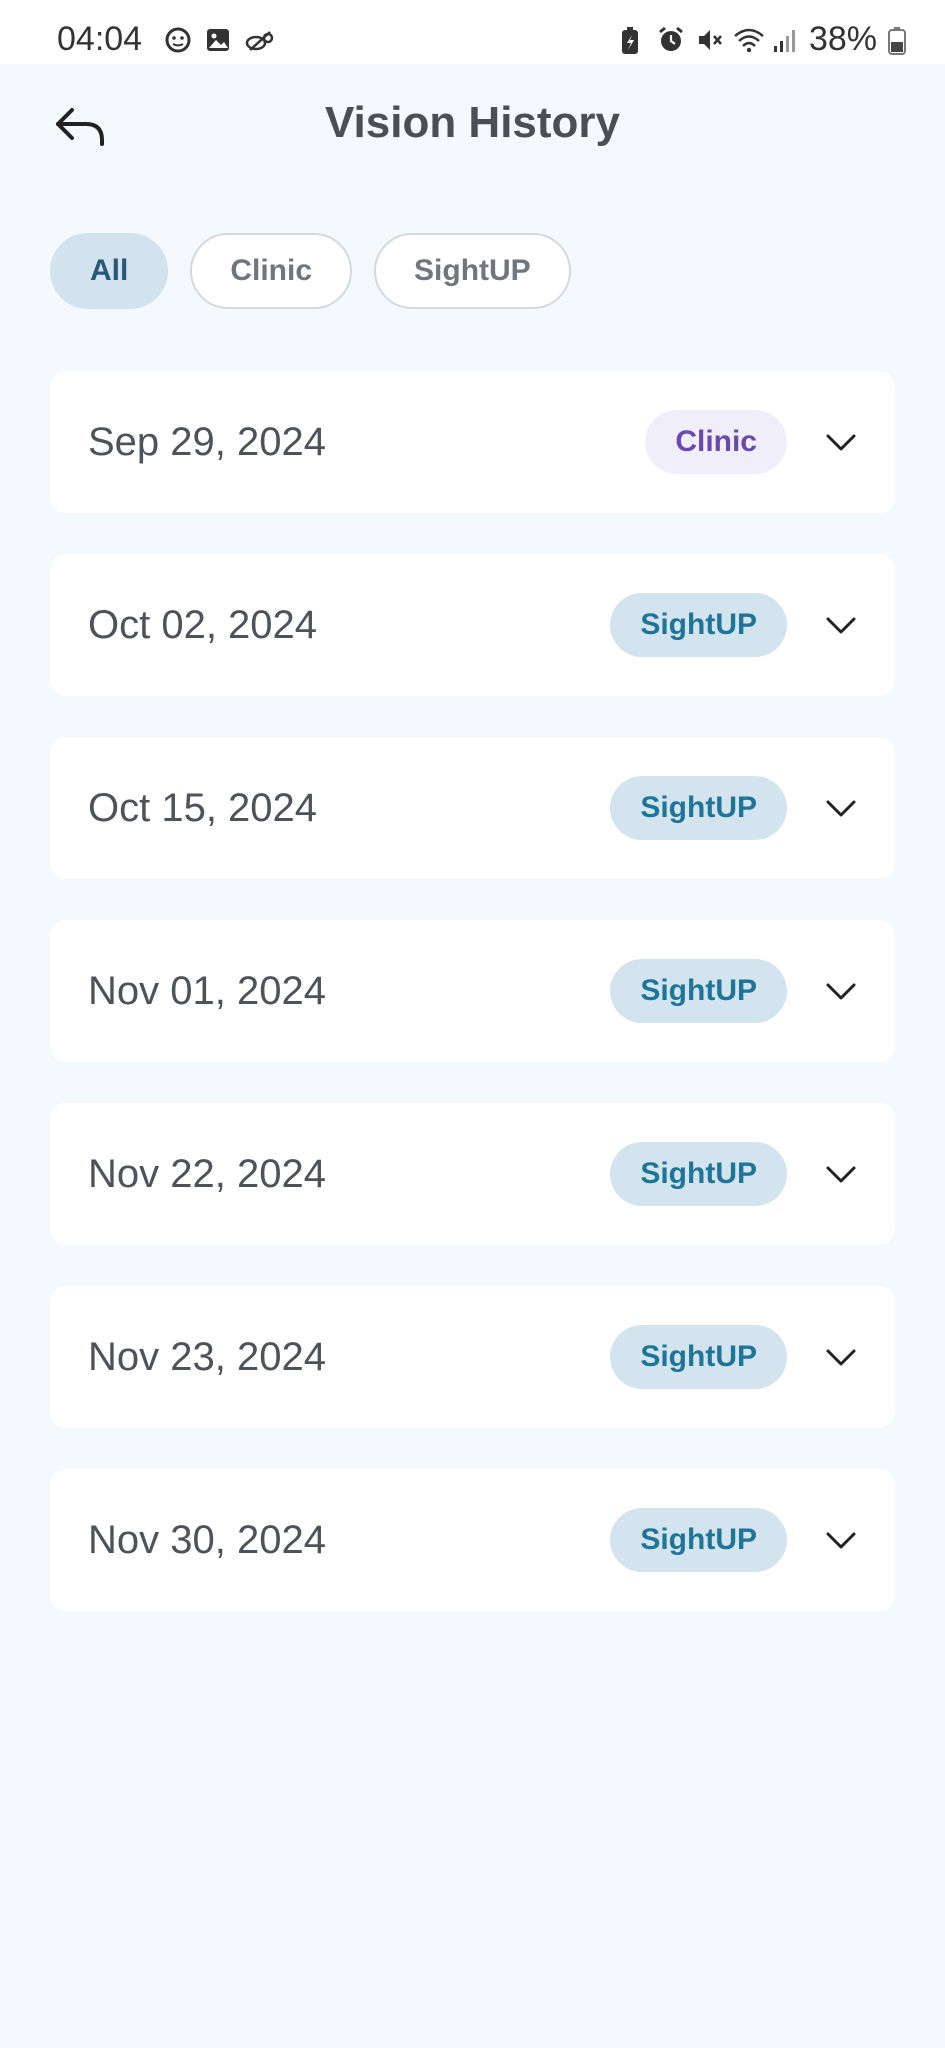 The width and height of the screenshot is (945, 2048). Describe the element at coordinates (709, 40) in the screenshot. I see `mute-icon` at that location.